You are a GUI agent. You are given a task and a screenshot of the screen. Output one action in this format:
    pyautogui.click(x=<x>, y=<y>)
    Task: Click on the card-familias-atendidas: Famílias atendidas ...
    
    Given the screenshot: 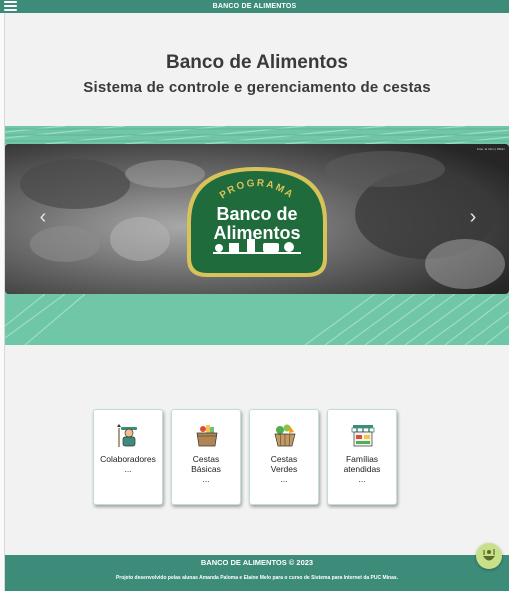 What is the action you would take?
    pyautogui.click(x=362, y=457)
    